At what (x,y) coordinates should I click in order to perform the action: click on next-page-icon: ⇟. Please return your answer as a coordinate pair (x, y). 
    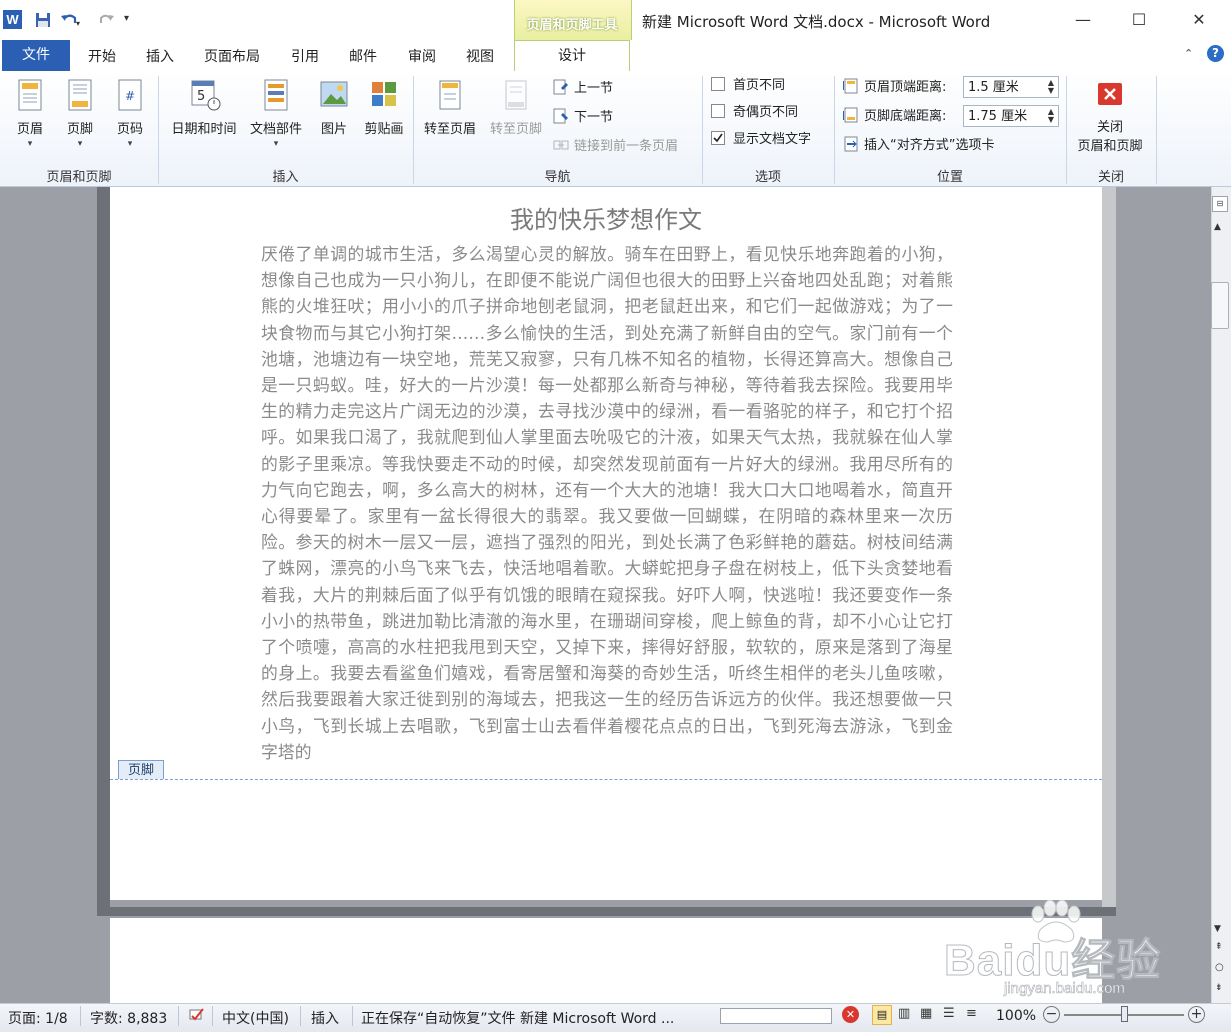
    Looking at the image, I should click on (1219, 988).